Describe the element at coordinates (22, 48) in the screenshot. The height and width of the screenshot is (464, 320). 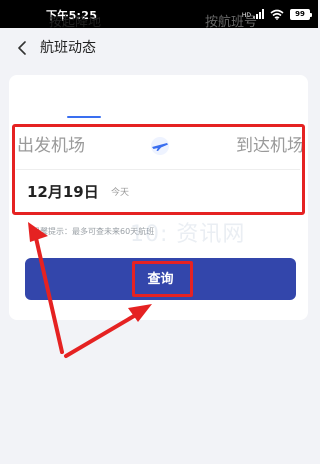
I see `chevron-left-icon` at that location.